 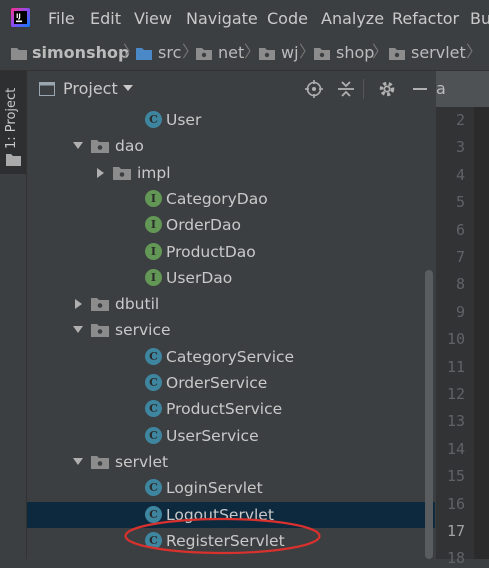 What do you see at coordinates (144, 54) in the screenshot?
I see `source-folder-icon` at bounding box center [144, 54].